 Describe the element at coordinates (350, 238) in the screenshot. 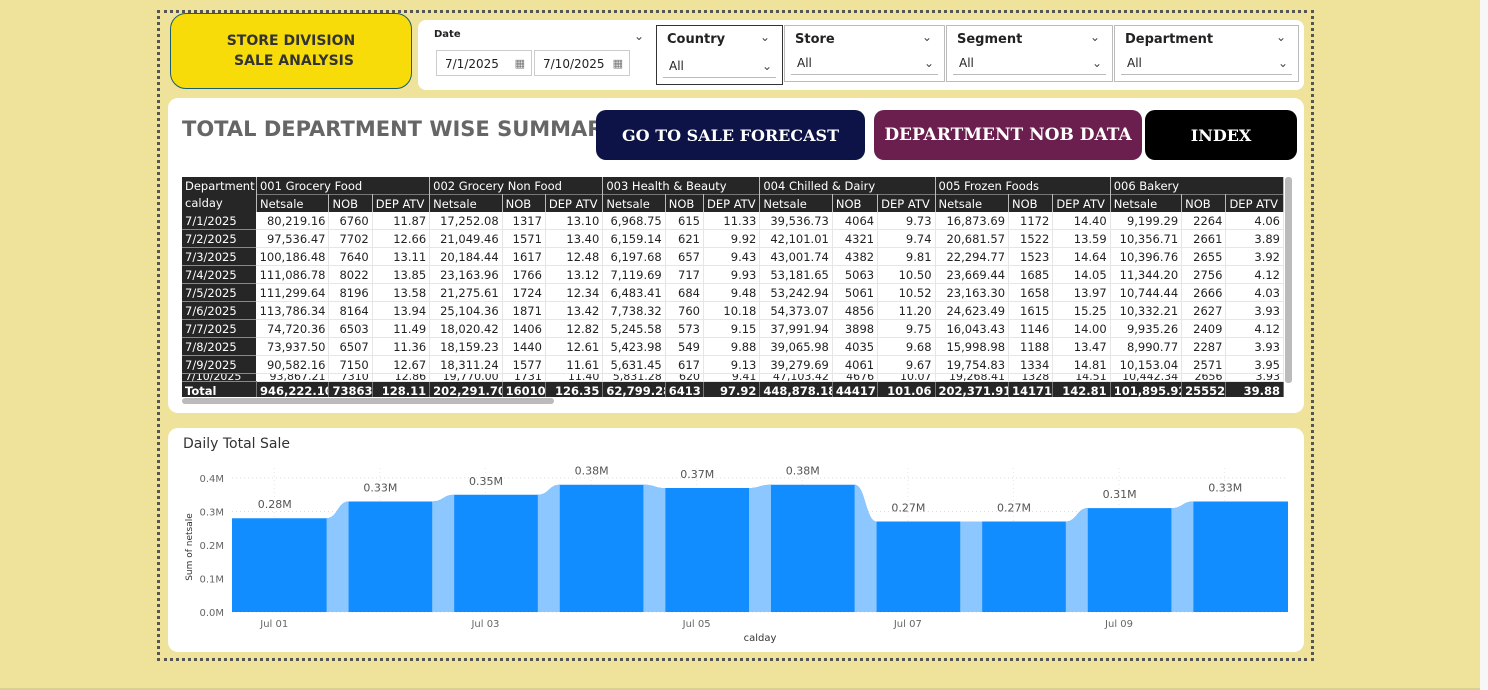

I see `table-cell: 7702` at that location.